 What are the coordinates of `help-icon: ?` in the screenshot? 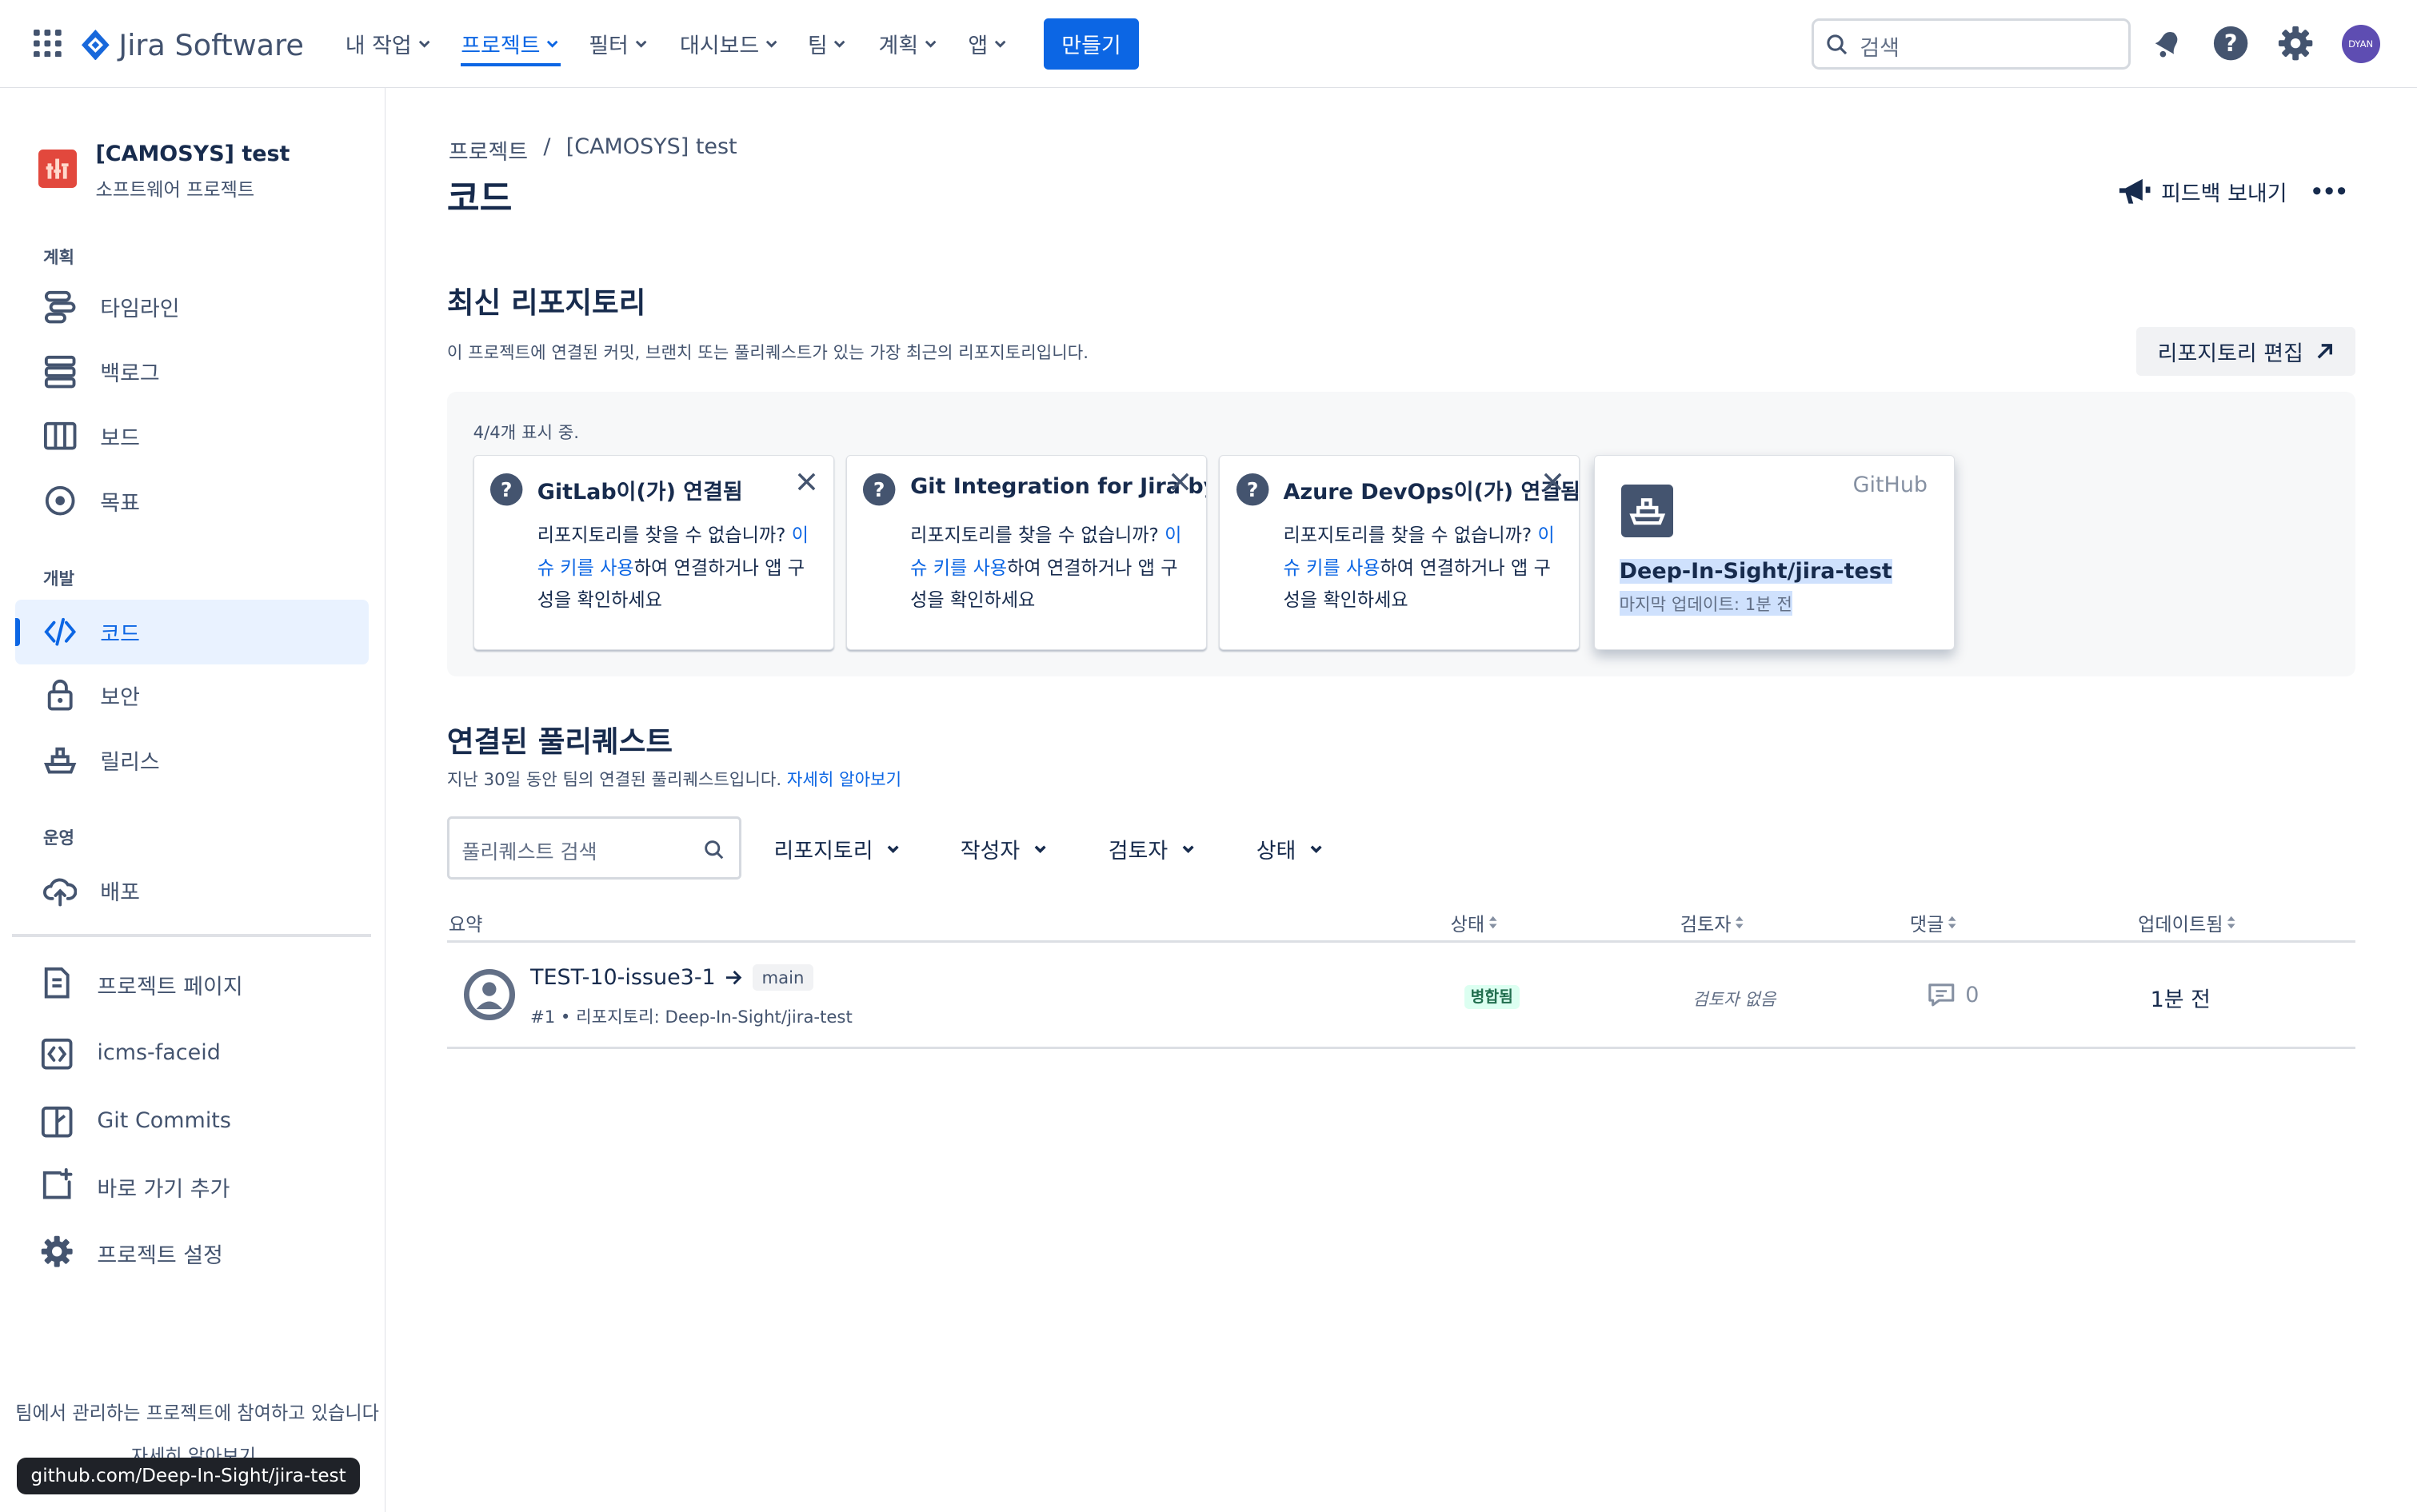 It's located at (2230, 43).